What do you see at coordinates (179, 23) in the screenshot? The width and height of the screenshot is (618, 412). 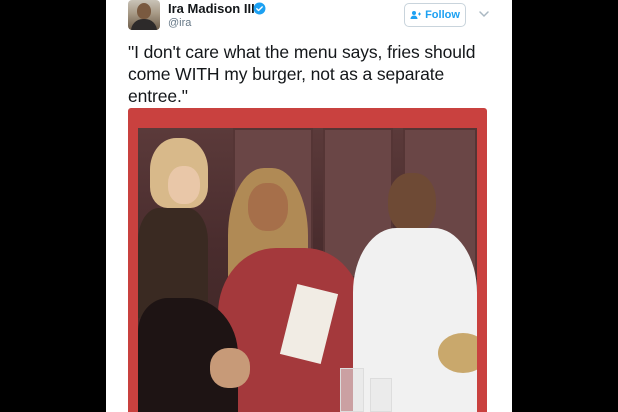 I see `user-handle: @ira` at bounding box center [179, 23].